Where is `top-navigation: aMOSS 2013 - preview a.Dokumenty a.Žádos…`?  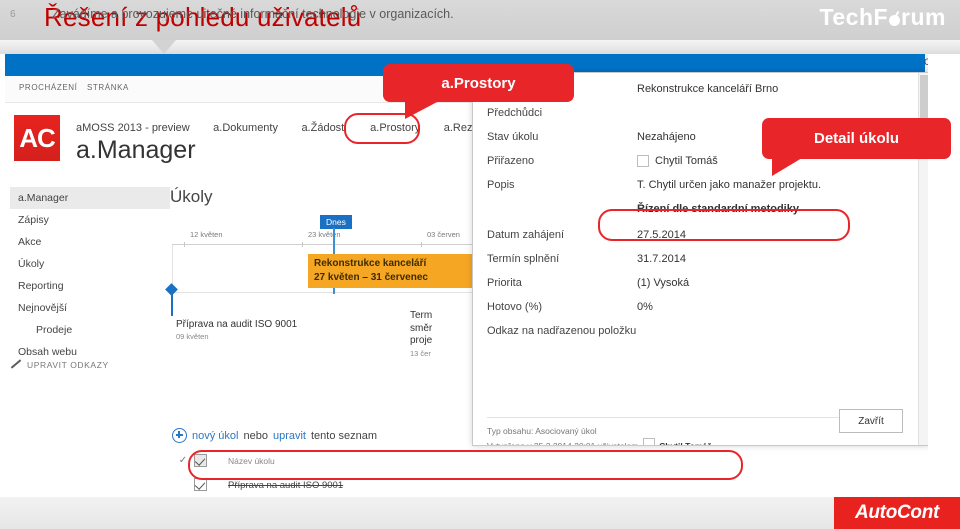
top-navigation: aMOSS 2013 - preview a.Dokumenty a.Žádos… is located at coordinates (300, 127).